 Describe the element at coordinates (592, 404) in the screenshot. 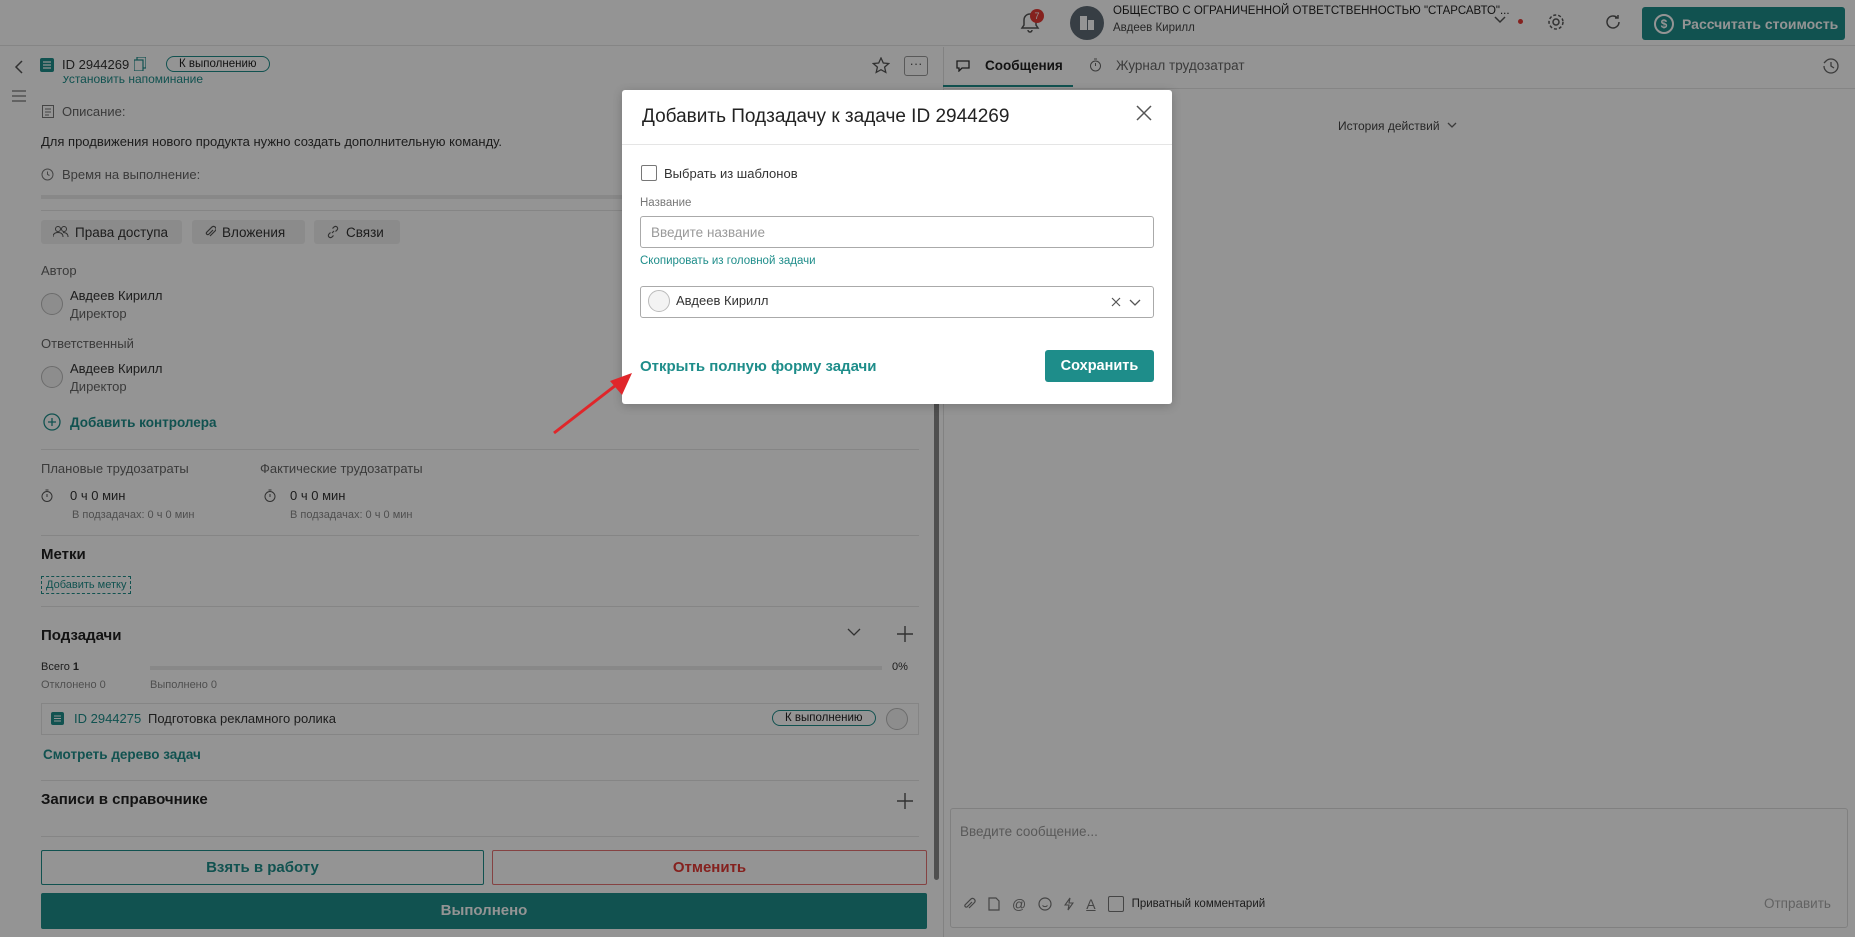

I see `annotation-arrow` at that location.